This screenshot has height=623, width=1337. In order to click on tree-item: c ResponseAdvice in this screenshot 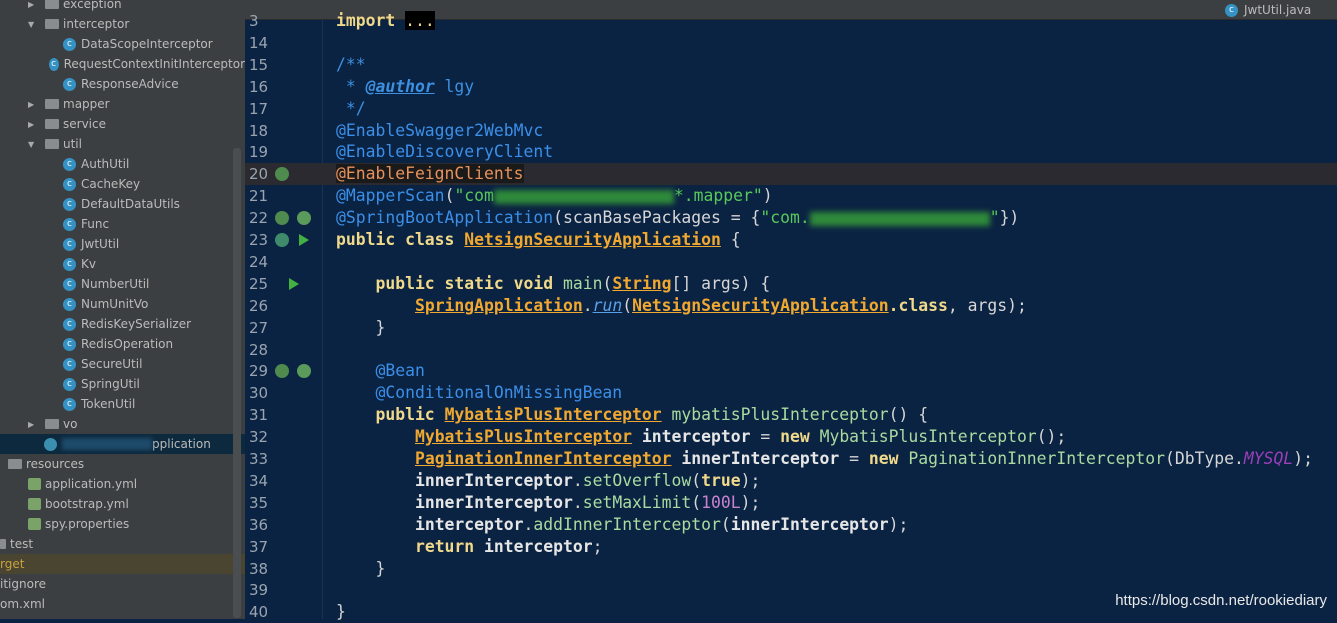, I will do `click(122, 84)`.